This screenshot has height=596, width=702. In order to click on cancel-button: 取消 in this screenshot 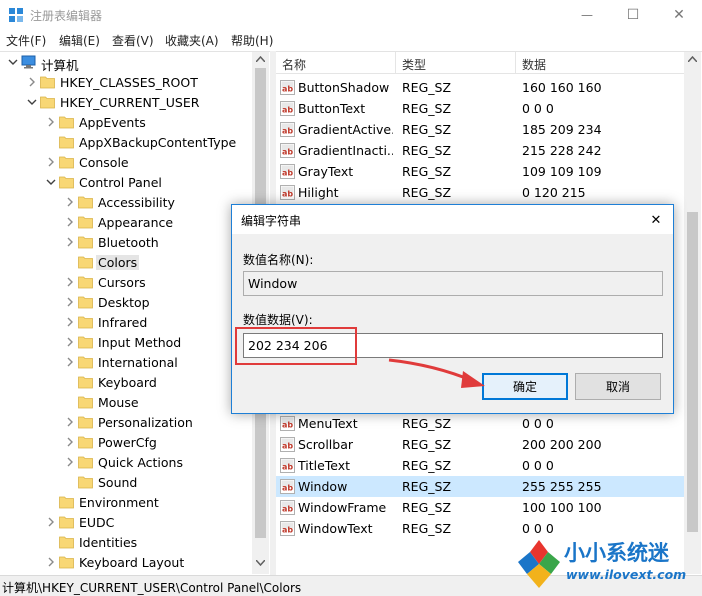, I will do `click(618, 386)`.